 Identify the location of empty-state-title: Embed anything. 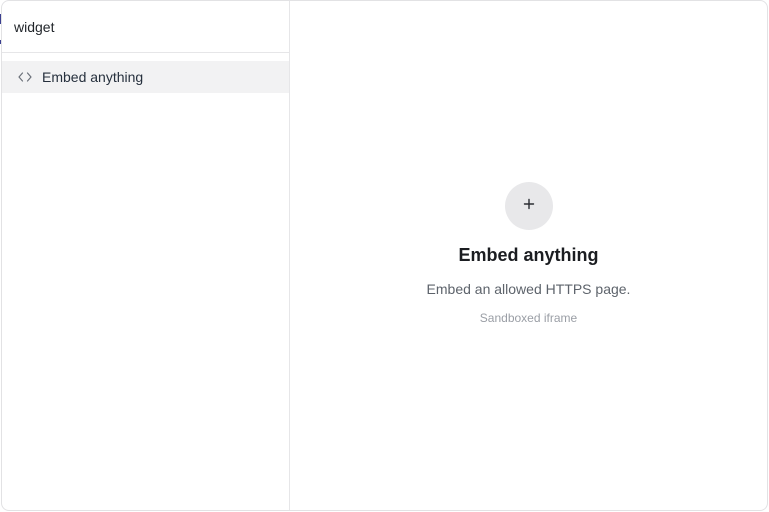
(528, 255).